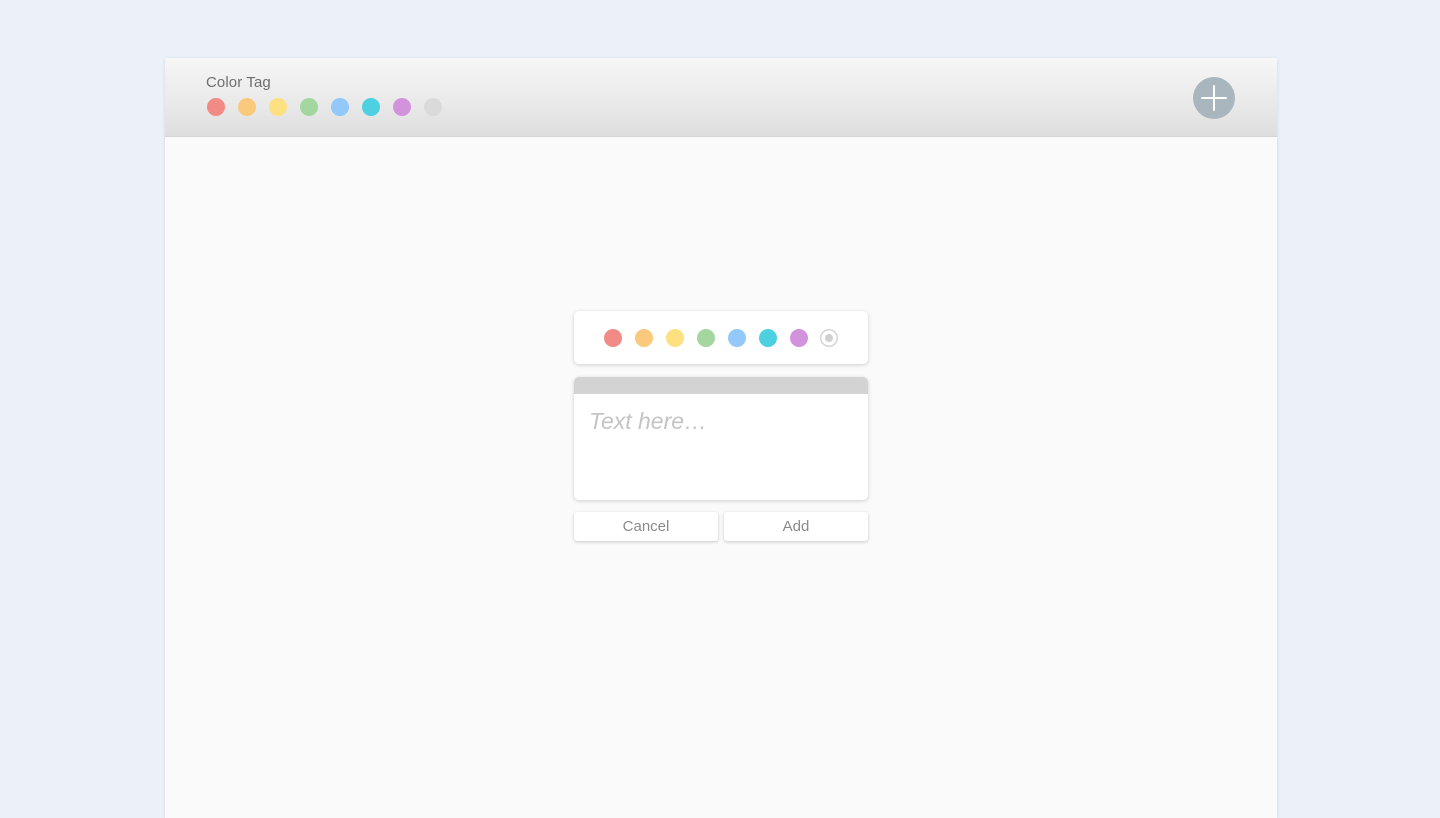 The width and height of the screenshot is (1440, 818). I want to click on picker-red-dot, so click(613, 338).